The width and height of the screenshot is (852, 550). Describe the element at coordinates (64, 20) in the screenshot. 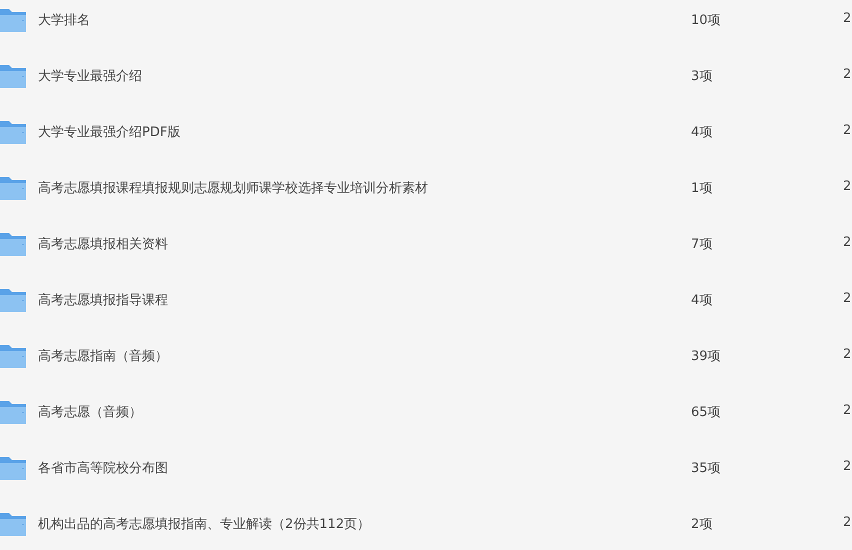

I see `folder-name: 大学排名` at that location.